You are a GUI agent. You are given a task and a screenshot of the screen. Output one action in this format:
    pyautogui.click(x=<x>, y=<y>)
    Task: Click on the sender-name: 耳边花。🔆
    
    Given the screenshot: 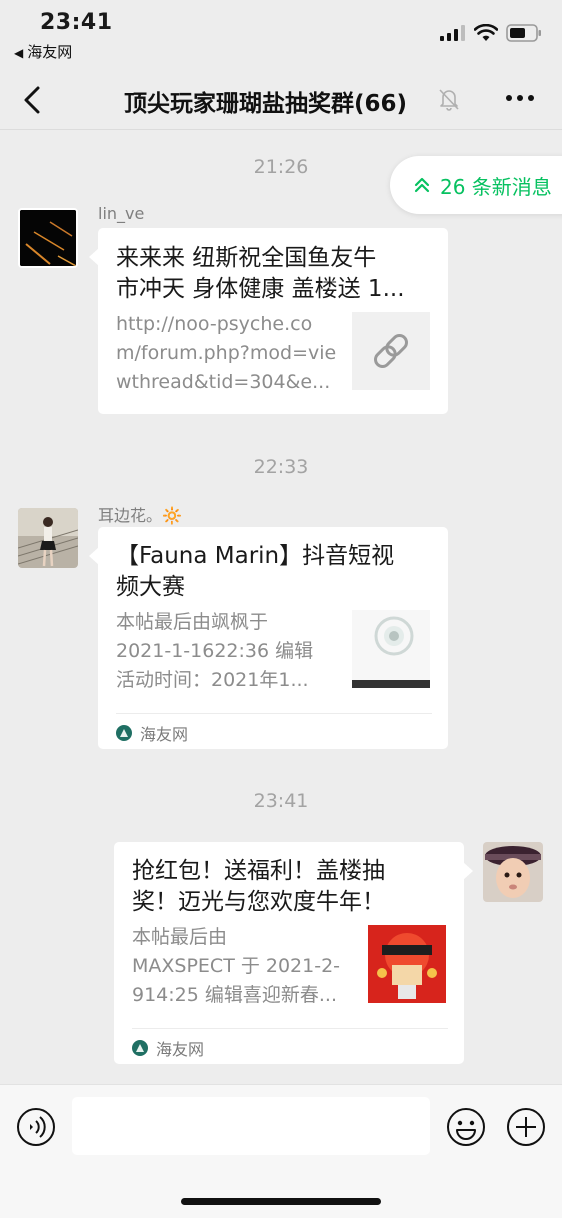 What is the action you would take?
    pyautogui.click(x=140, y=515)
    